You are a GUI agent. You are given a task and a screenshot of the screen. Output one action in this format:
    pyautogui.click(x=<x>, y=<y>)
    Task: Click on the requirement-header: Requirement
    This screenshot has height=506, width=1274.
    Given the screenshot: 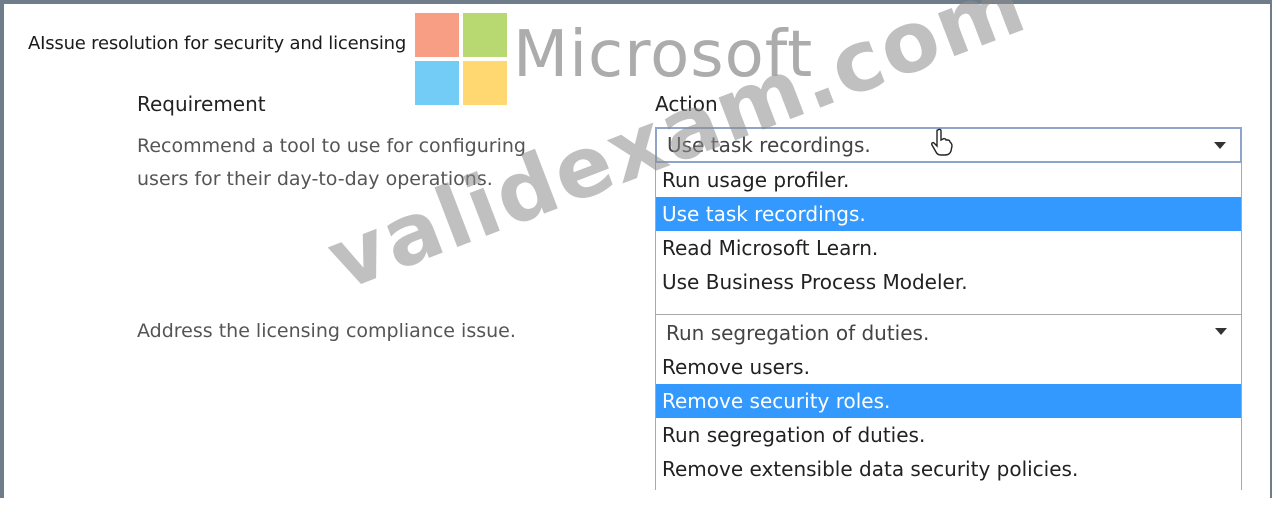 What is the action you would take?
    pyautogui.click(x=201, y=104)
    